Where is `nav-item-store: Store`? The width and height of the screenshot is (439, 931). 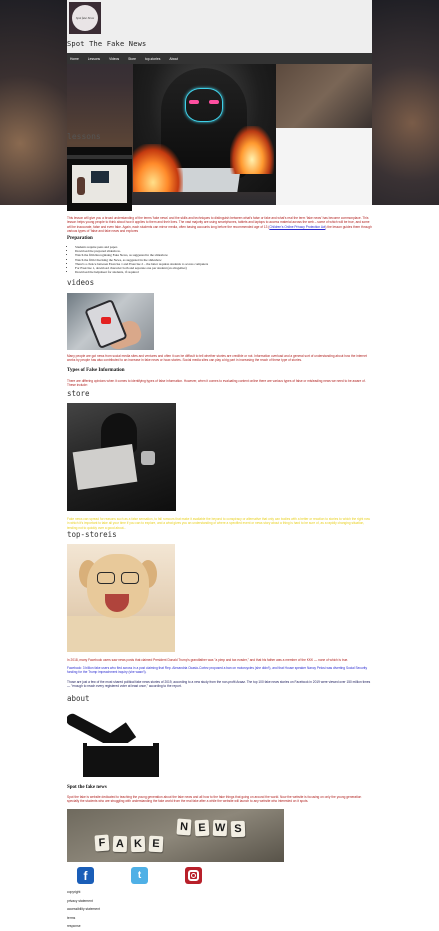
nav-item-store: Store is located at coordinates (132, 59).